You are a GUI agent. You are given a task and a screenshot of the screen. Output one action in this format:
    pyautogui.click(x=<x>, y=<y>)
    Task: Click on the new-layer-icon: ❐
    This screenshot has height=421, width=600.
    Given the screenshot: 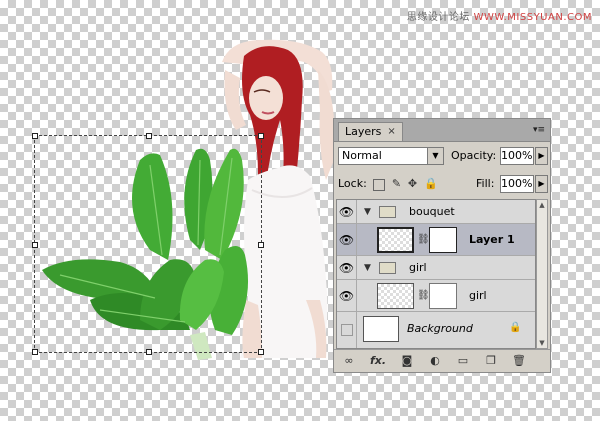 What is the action you would take?
    pyautogui.click(x=491, y=361)
    